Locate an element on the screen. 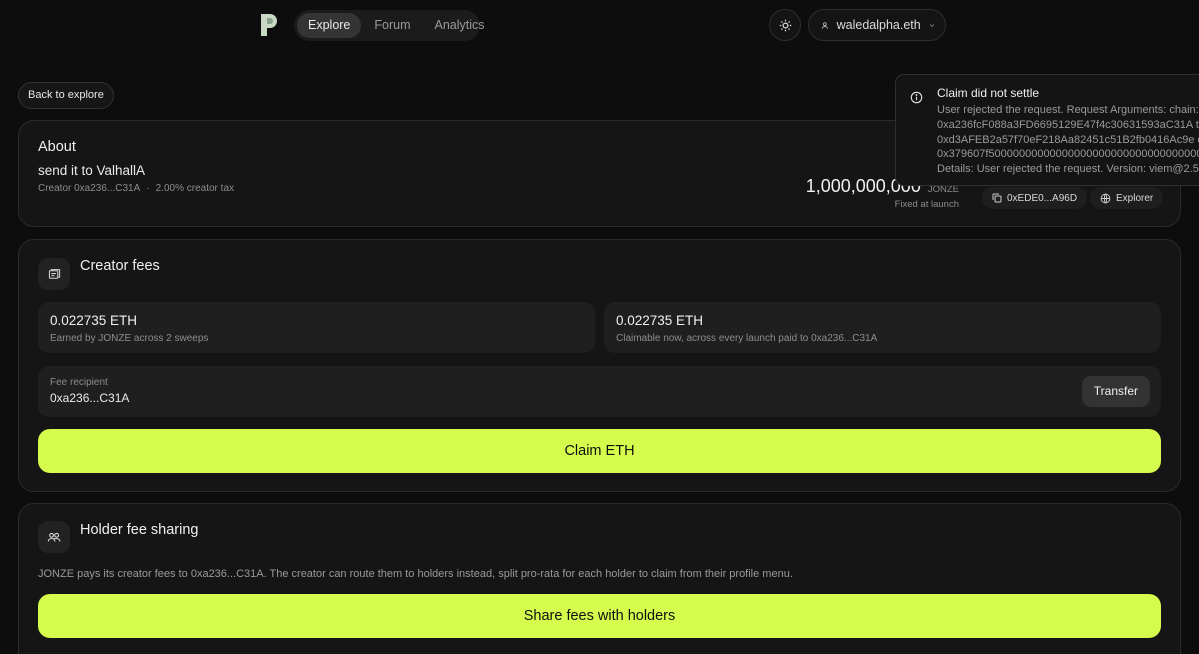 The width and height of the screenshot is (1199, 654). transfer-button: Transfer is located at coordinates (1115, 391).